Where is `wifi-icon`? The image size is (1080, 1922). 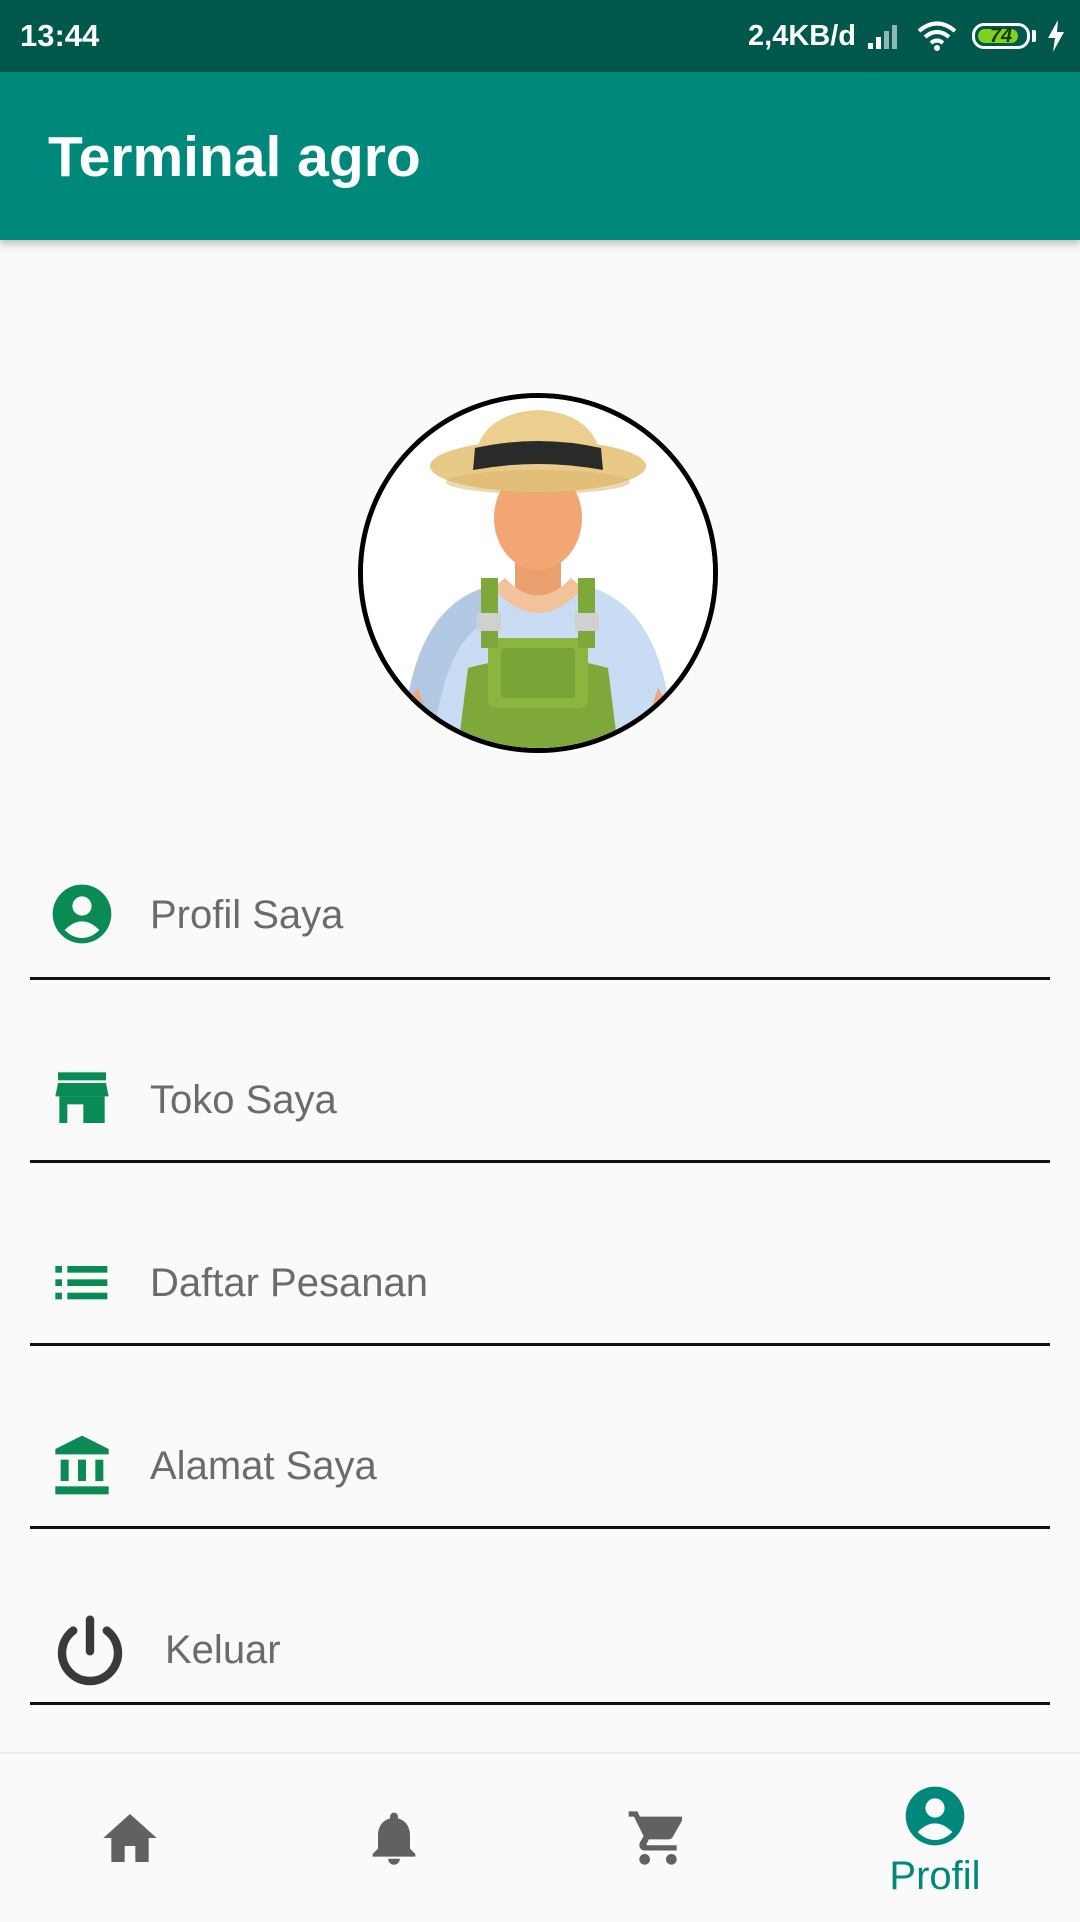 wifi-icon is located at coordinates (937, 36).